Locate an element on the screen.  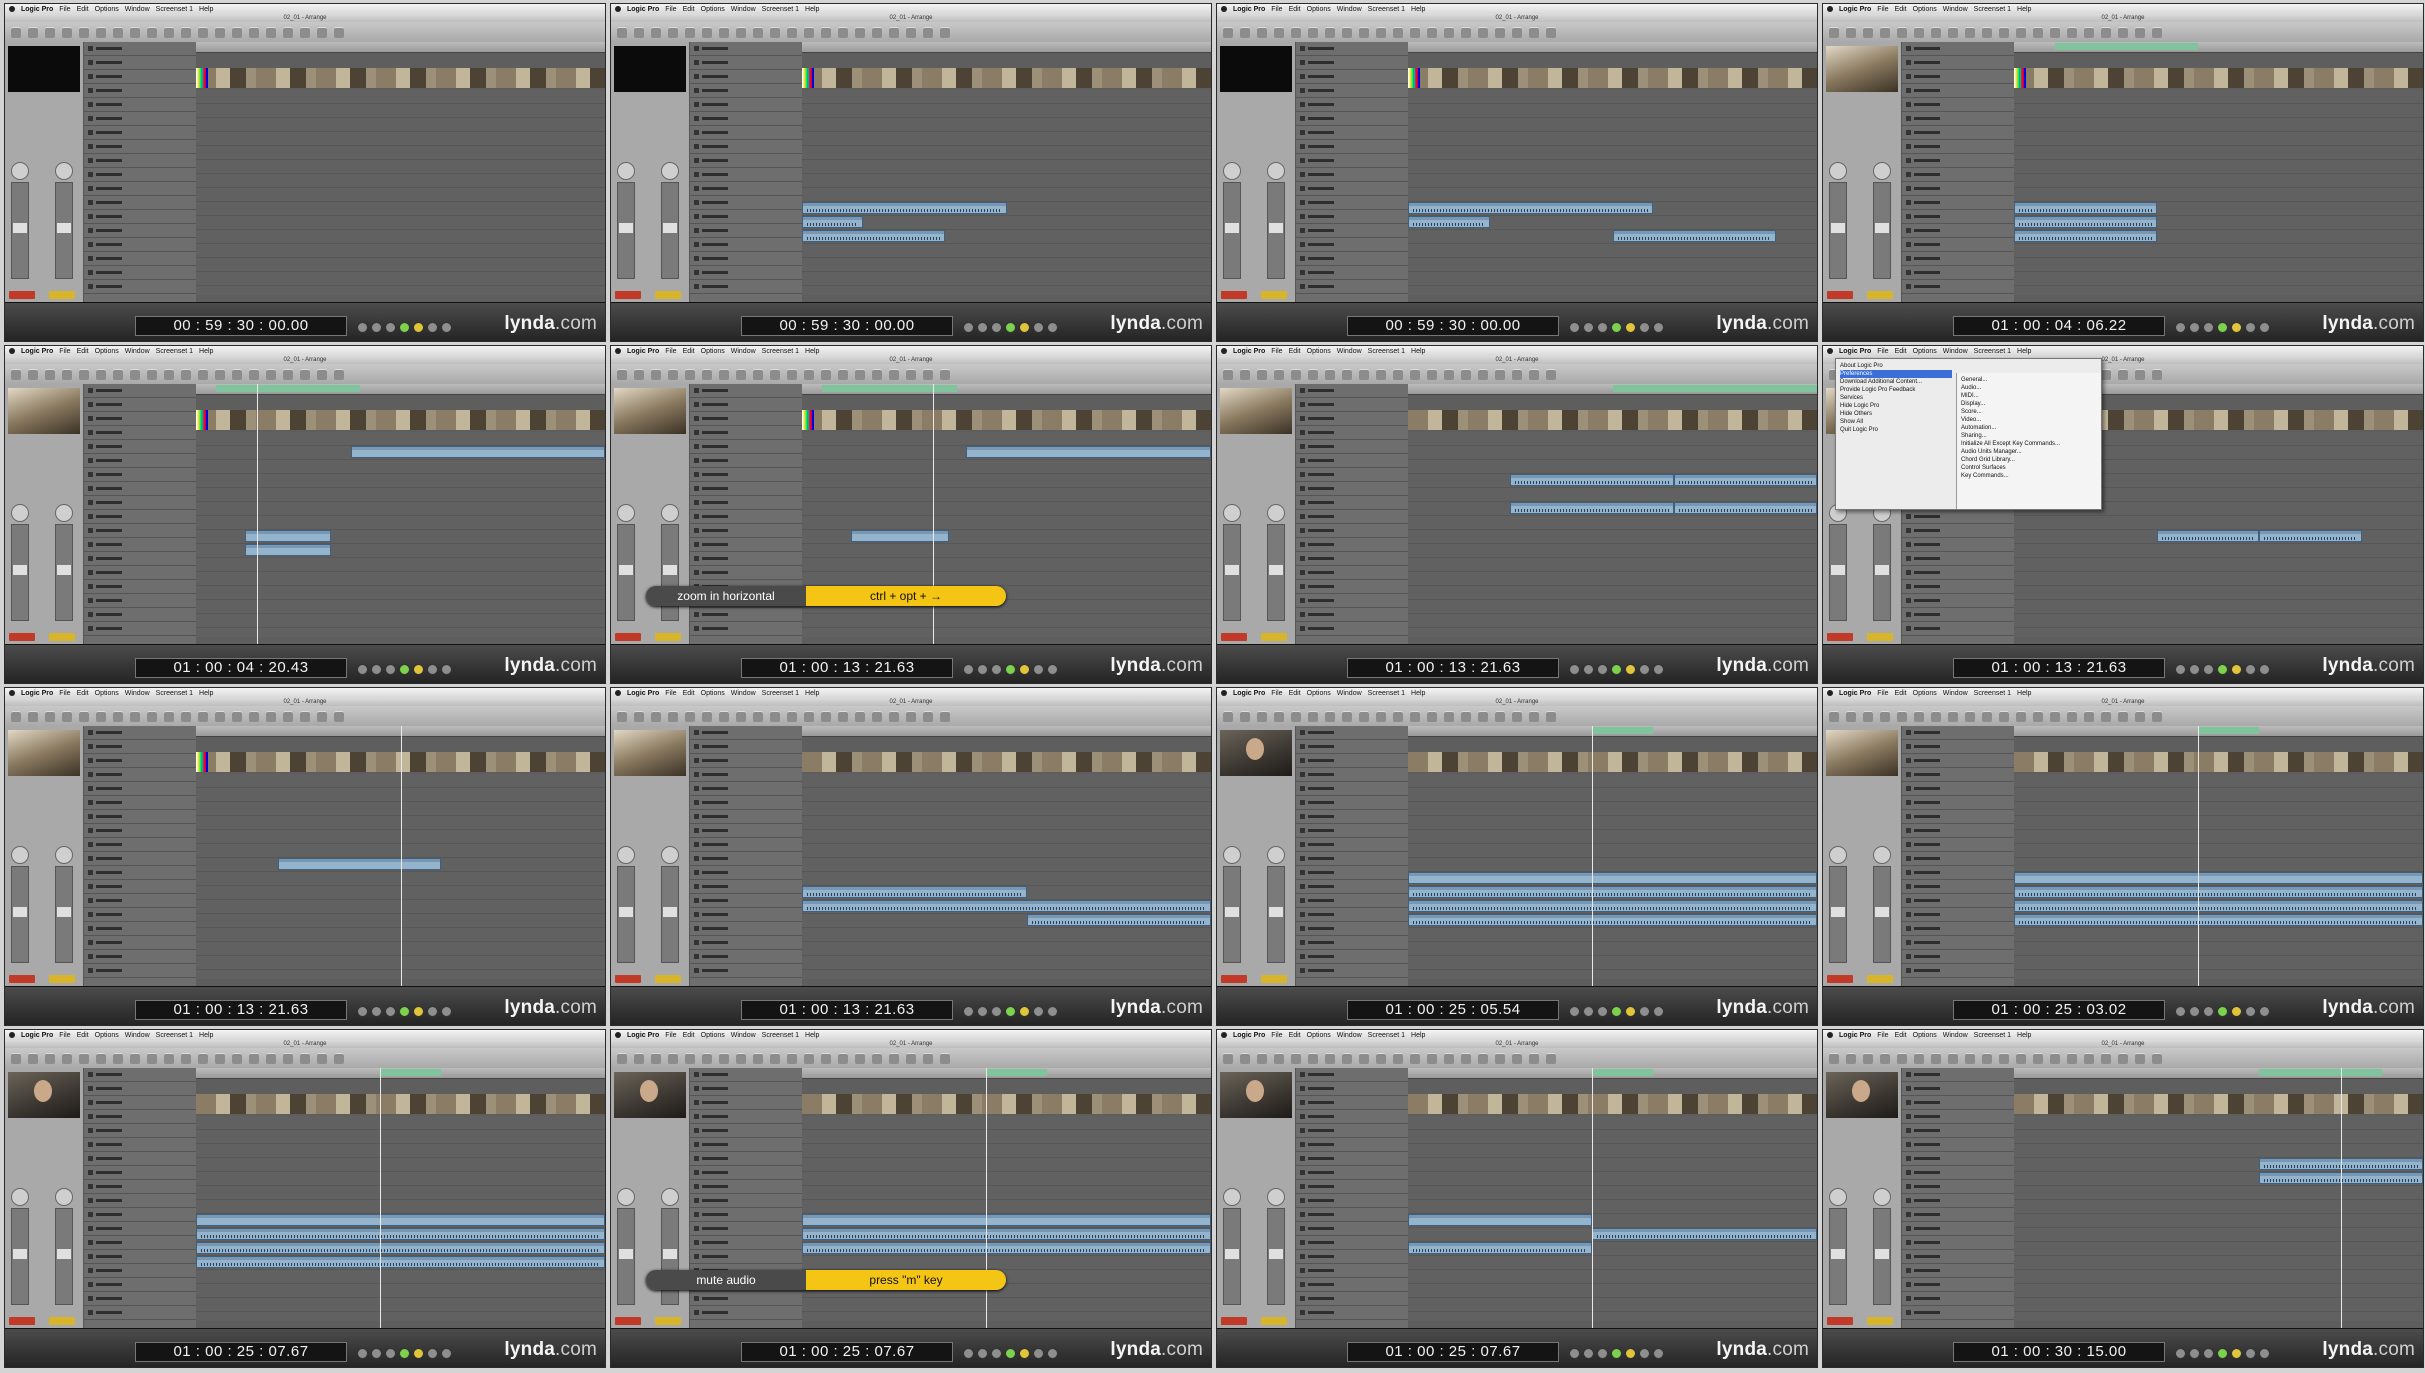
arrange-area is located at coordinates (2218, 1198).